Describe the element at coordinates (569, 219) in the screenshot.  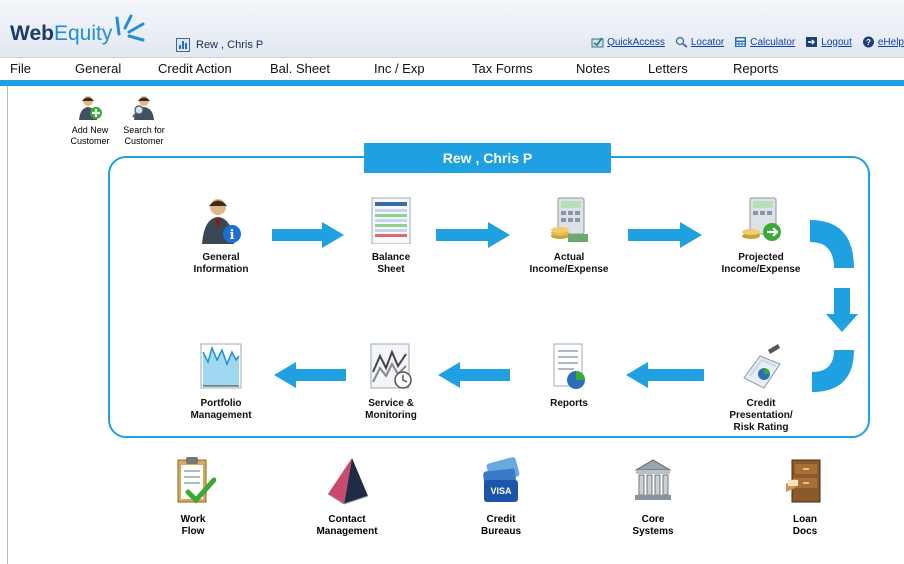
I see `calculator-coins-icon` at that location.